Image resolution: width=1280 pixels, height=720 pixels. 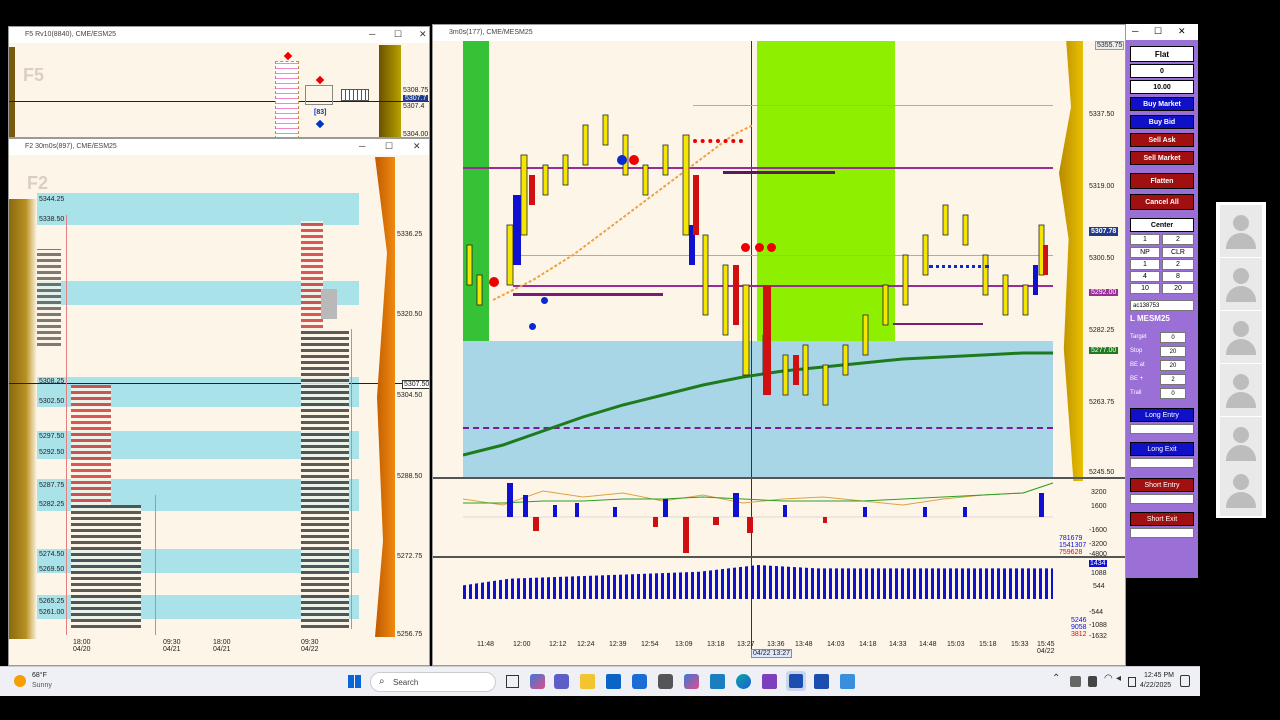 I want to click on task-view-icon, so click(x=512, y=681).